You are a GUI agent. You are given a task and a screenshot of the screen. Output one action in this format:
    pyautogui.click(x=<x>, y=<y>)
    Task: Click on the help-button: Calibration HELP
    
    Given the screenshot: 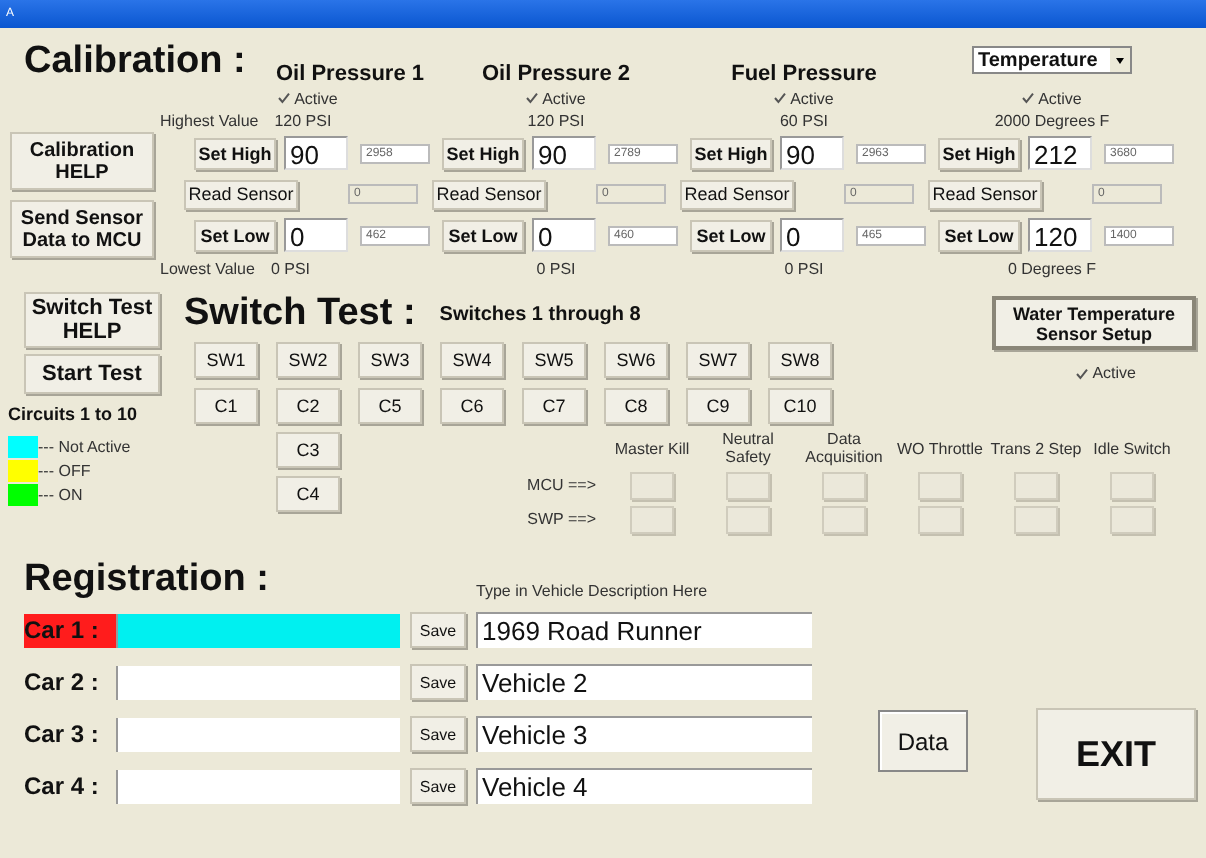 What is the action you would take?
    pyautogui.click(x=82, y=161)
    